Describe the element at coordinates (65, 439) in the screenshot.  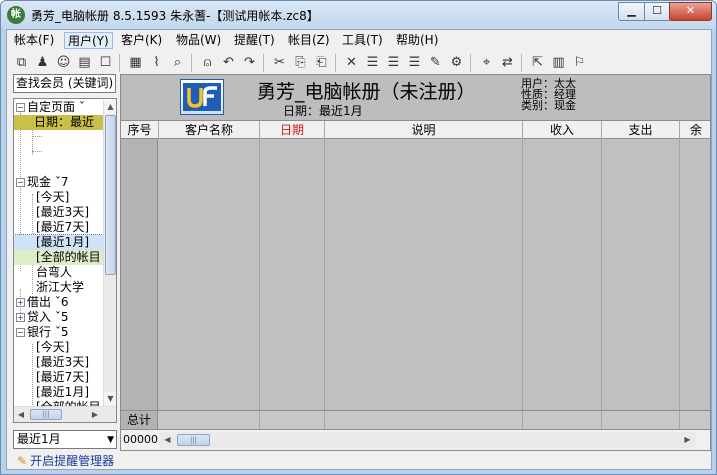
I see `period-select: 最近1月 ▼` at that location.